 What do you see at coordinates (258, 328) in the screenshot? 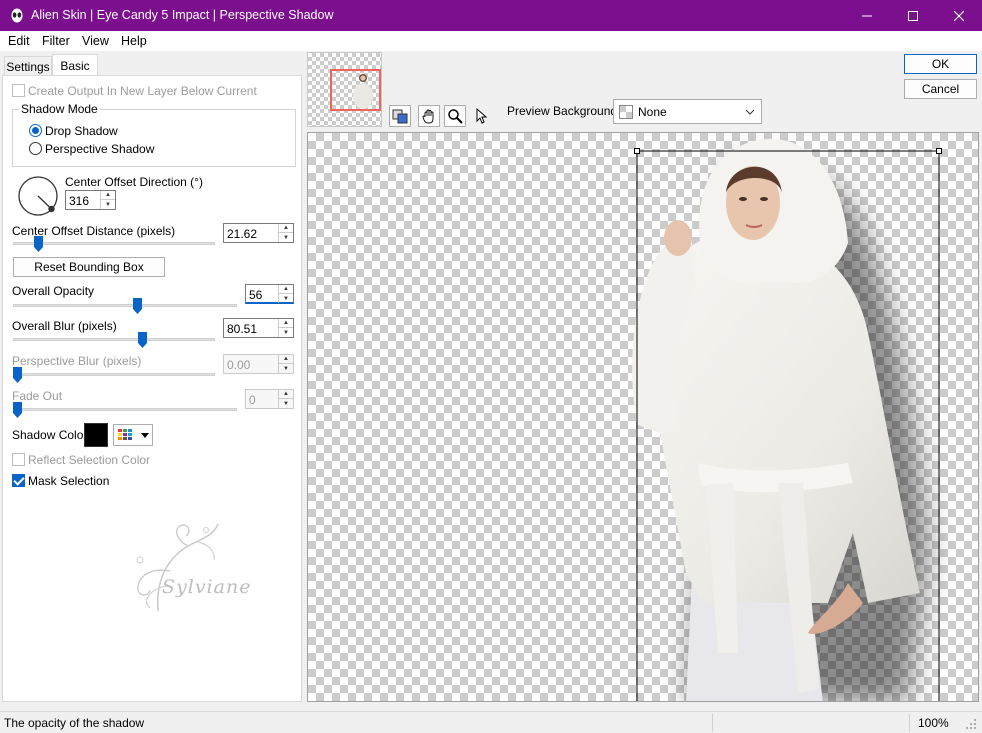
I see `overall-blur-spinner: 80.51 ▲ ▼` at bounding box center [258, 328].